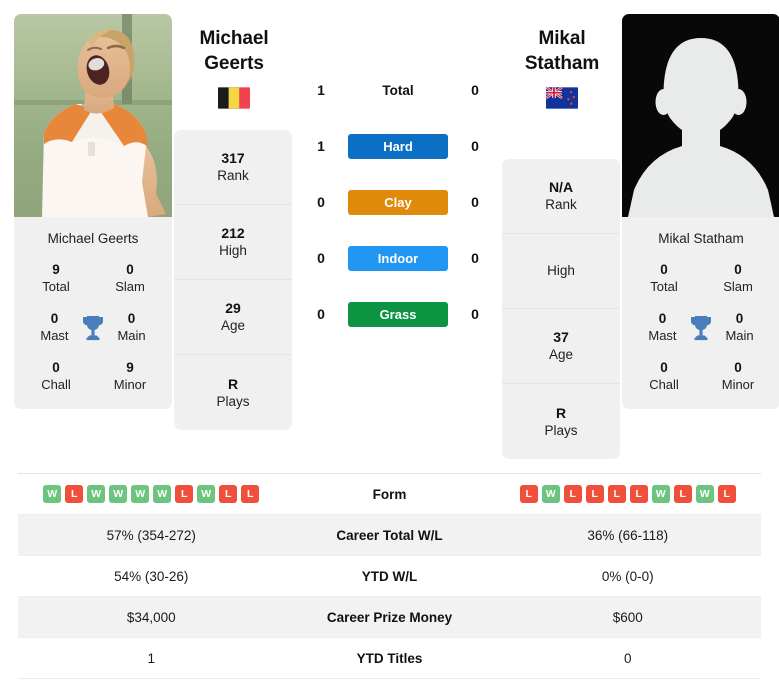 This screenshot has width=779, height=699. What do you see at coordinates (234, 38) in the screenshot?
I see `left-player-first-name: Michael` at bounding box center [234, 38].